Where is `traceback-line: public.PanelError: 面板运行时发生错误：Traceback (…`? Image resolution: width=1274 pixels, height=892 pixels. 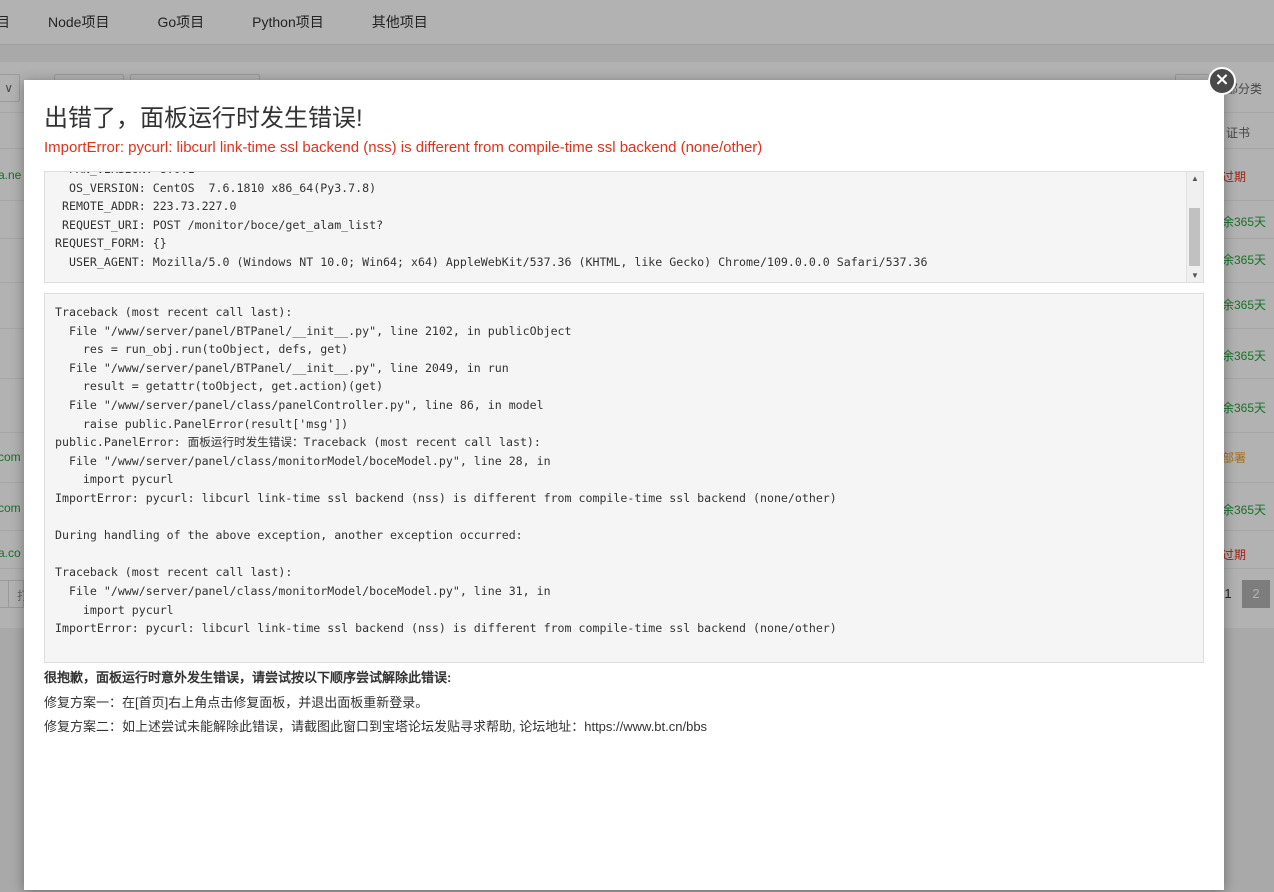 traceback-line: public.PanelError: 面板运行时发生错误：Traceback (… is located at coordinates (298, 442).